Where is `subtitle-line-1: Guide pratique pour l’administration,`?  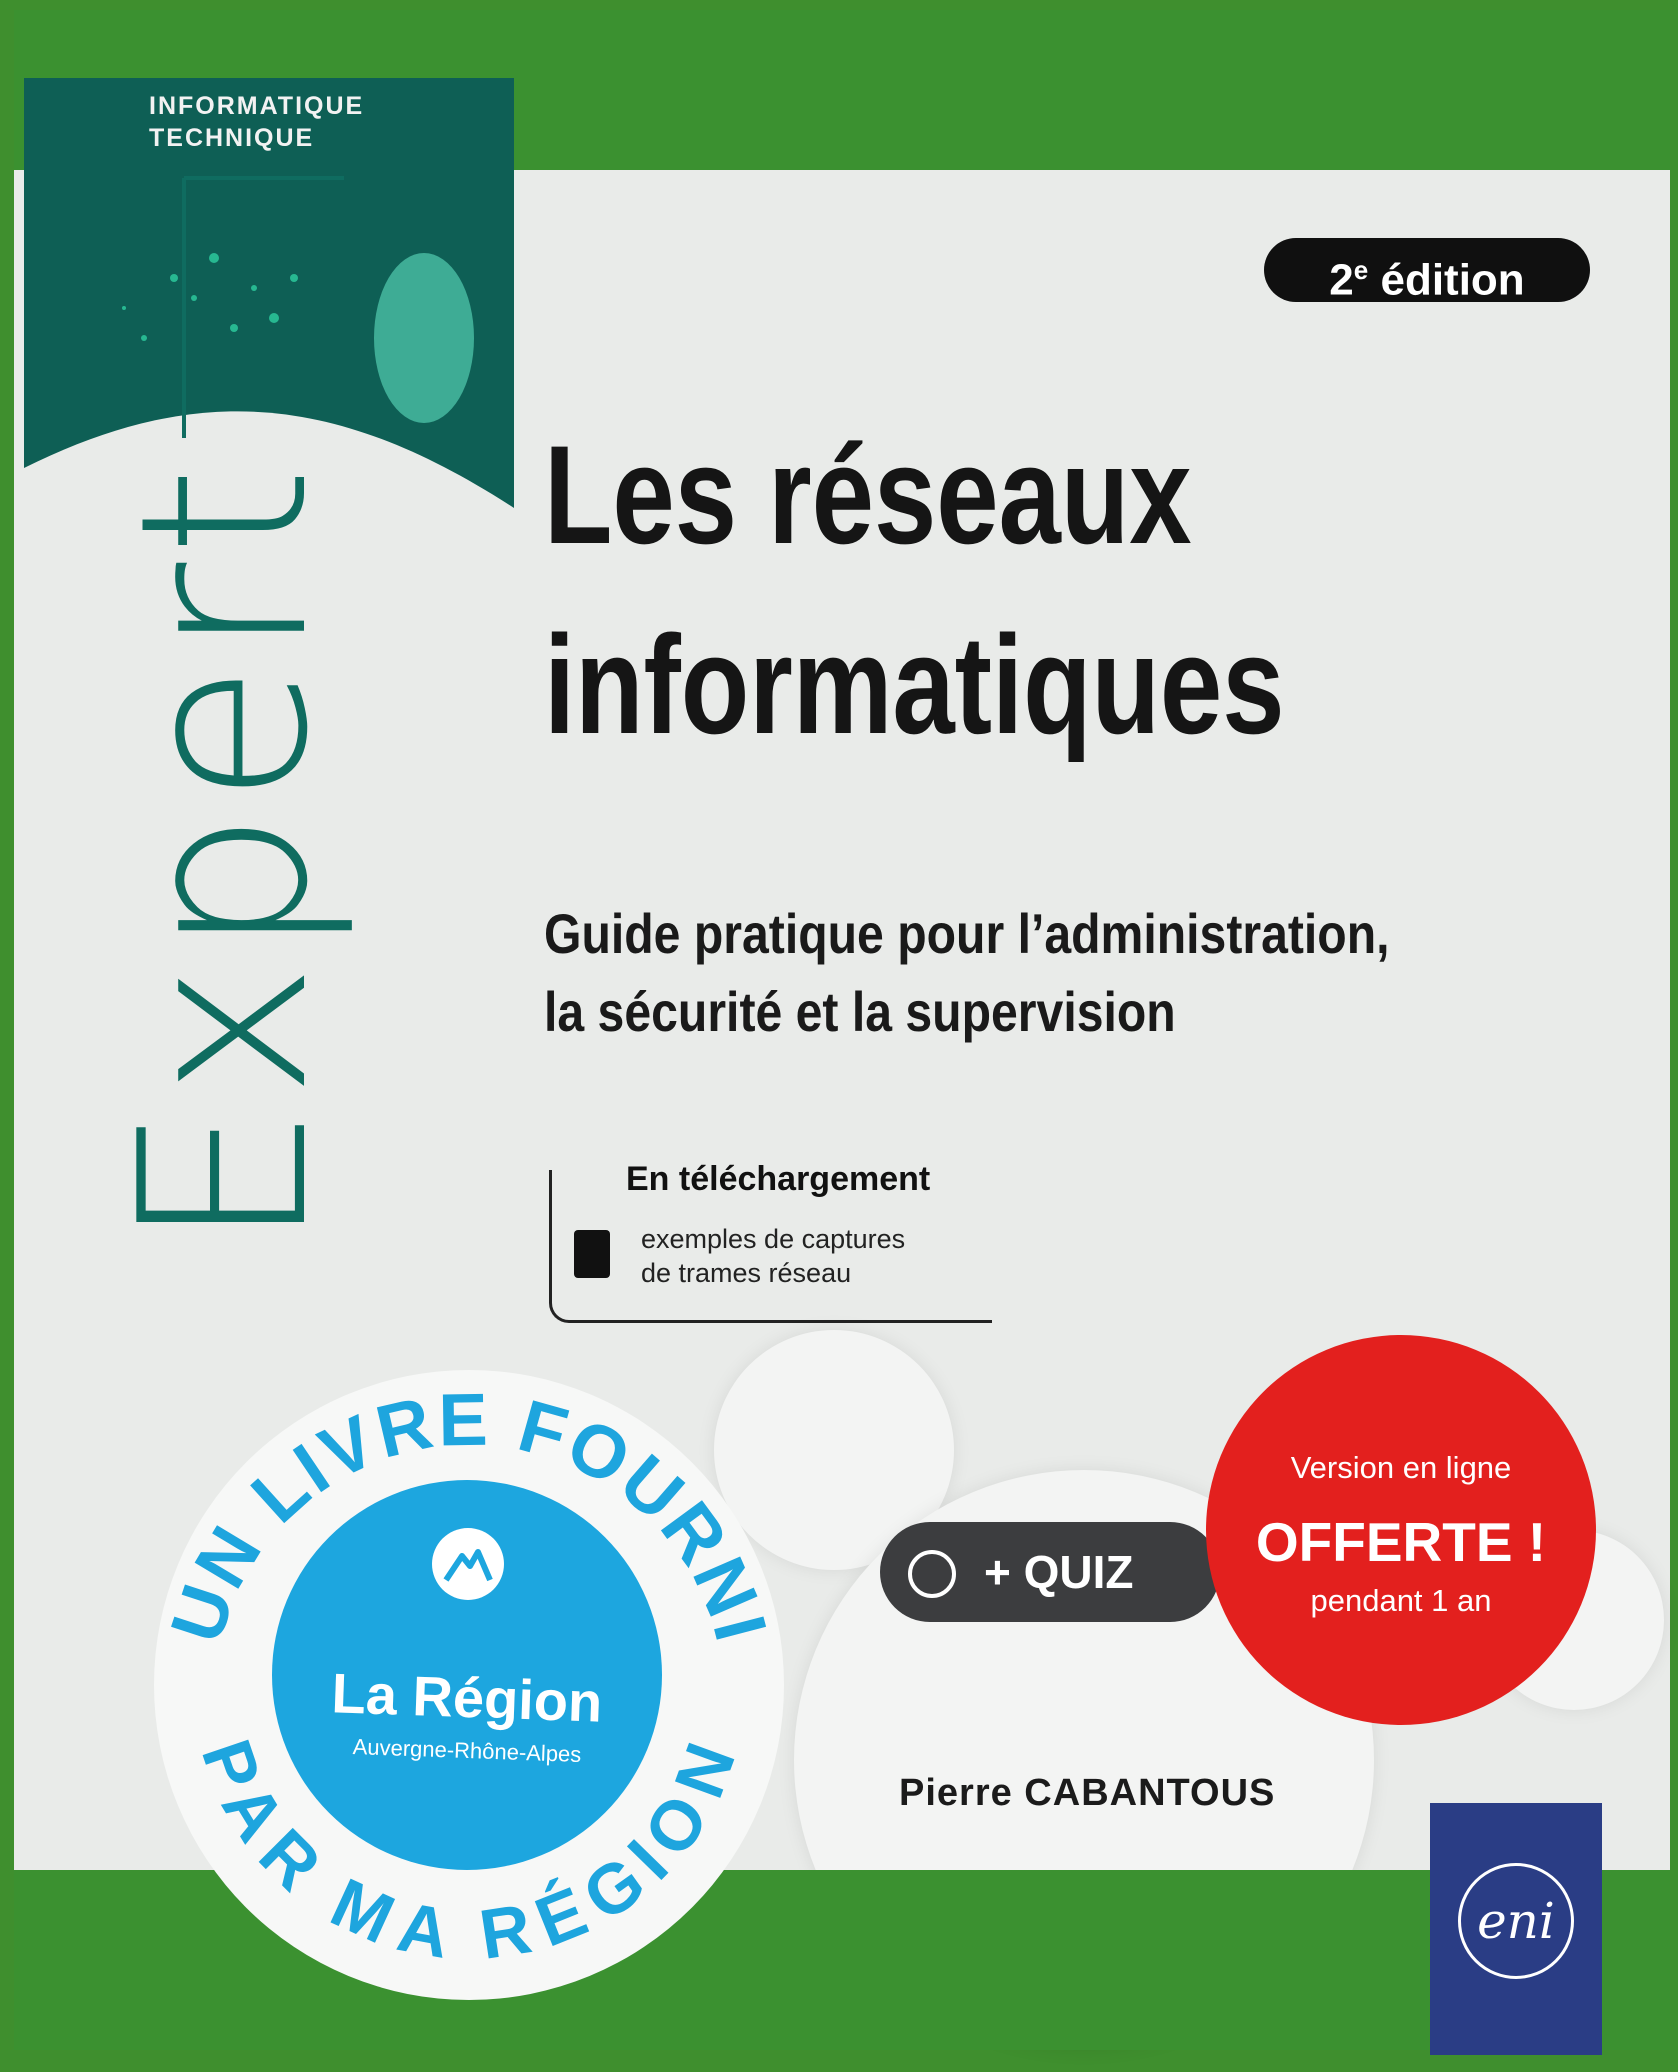 subtitle-line-1: Guide pratique pour l’administration, is located at coordinates (967, 933).